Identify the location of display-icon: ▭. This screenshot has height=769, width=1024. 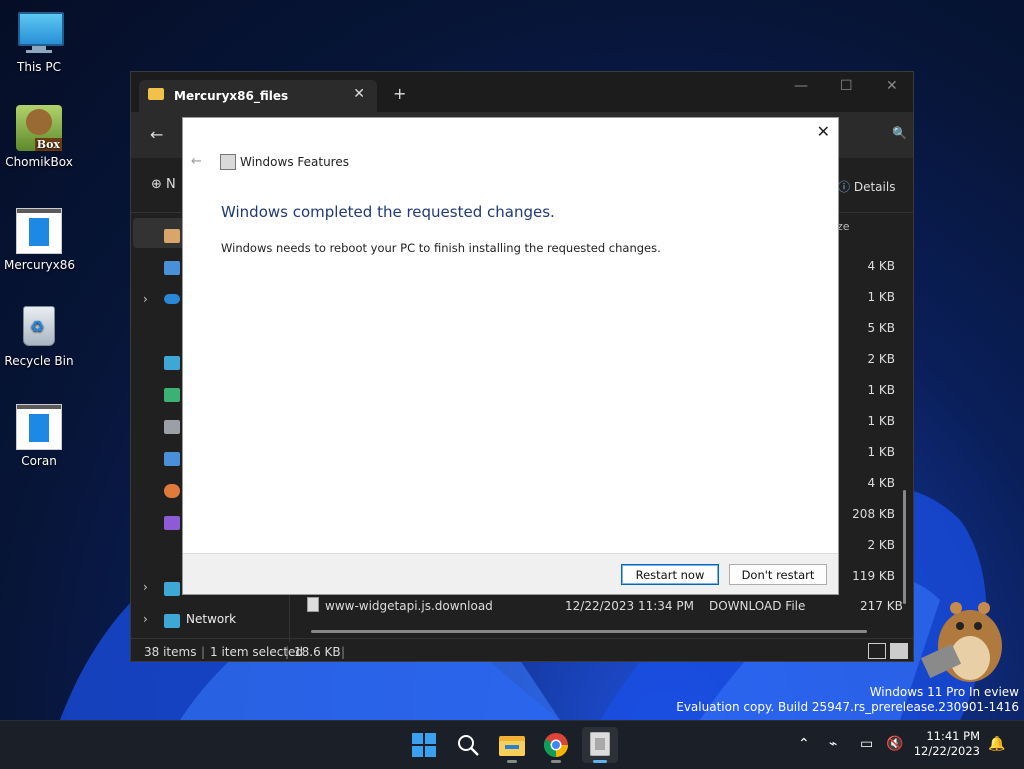
(866, 744).